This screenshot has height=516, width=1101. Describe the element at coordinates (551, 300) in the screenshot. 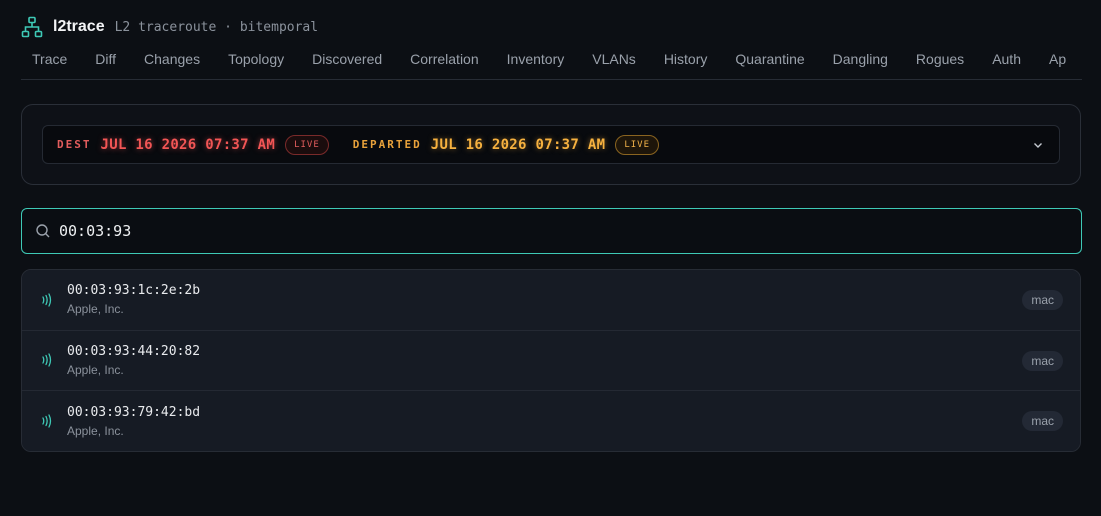

I see `list-item: 00:03:93:1c:2e:2b Apple, Inc. mac` at that location.